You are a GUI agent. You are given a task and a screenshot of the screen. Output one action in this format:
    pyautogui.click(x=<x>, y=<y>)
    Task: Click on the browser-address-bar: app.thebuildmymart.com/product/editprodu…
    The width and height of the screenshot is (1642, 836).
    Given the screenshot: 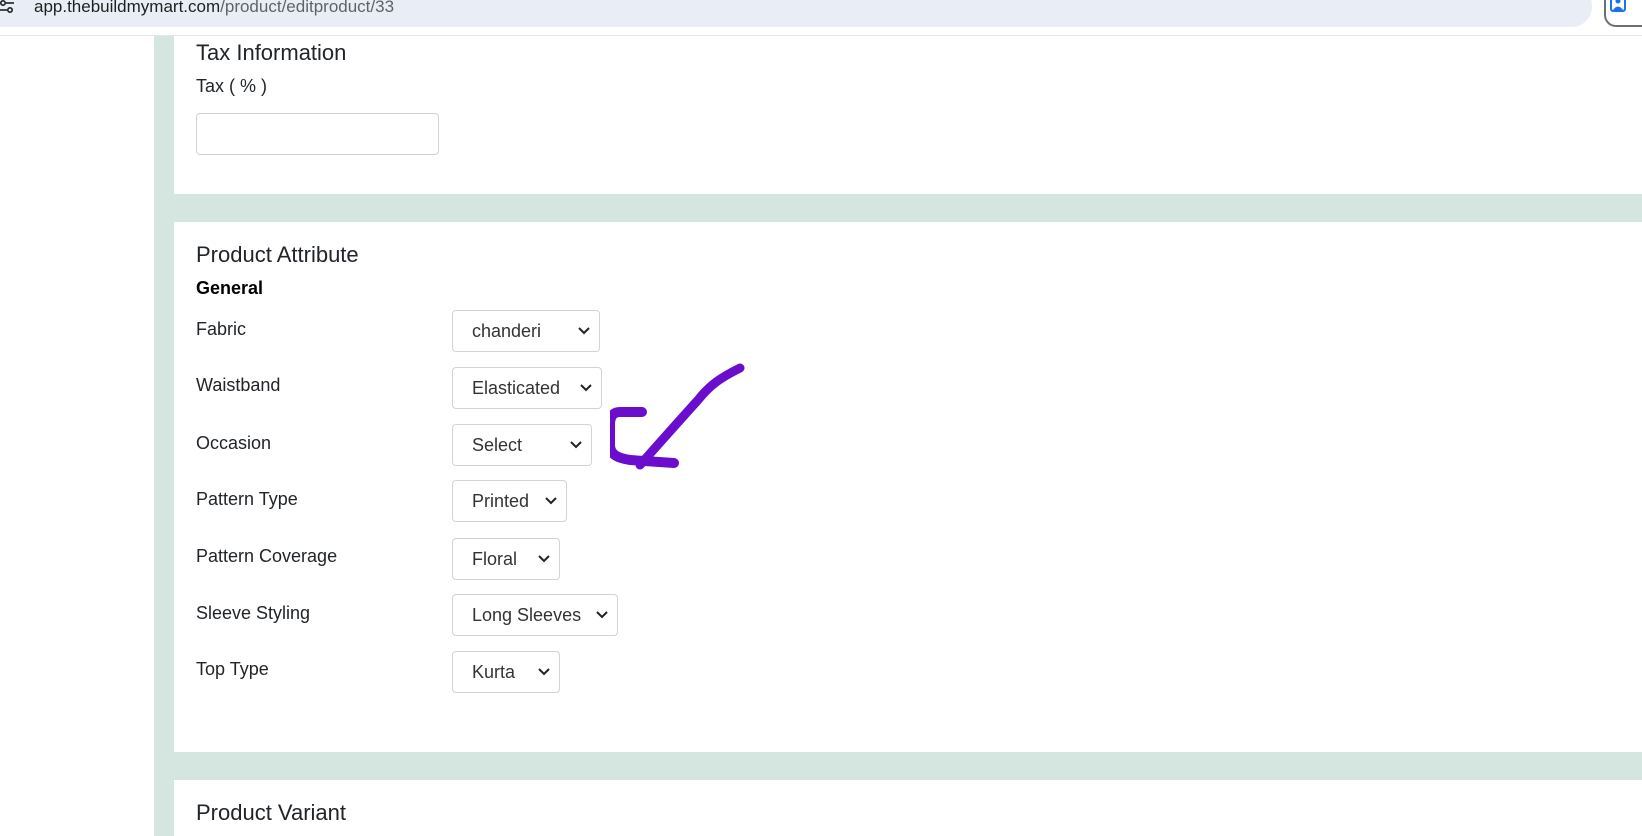 What is the action you would take?
    pyautogui.click(x=821, y=18)
    